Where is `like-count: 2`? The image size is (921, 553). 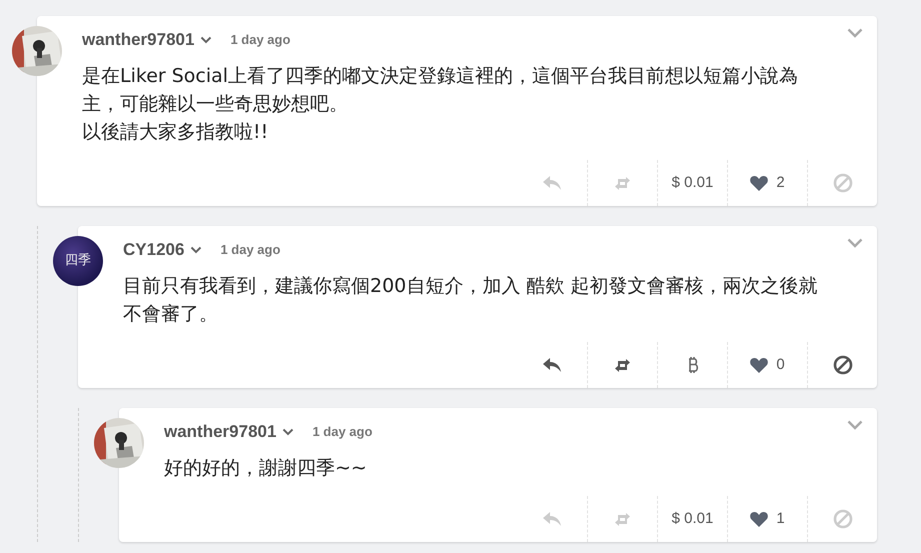
like-count: 2 is located at coordinates (780, 182).